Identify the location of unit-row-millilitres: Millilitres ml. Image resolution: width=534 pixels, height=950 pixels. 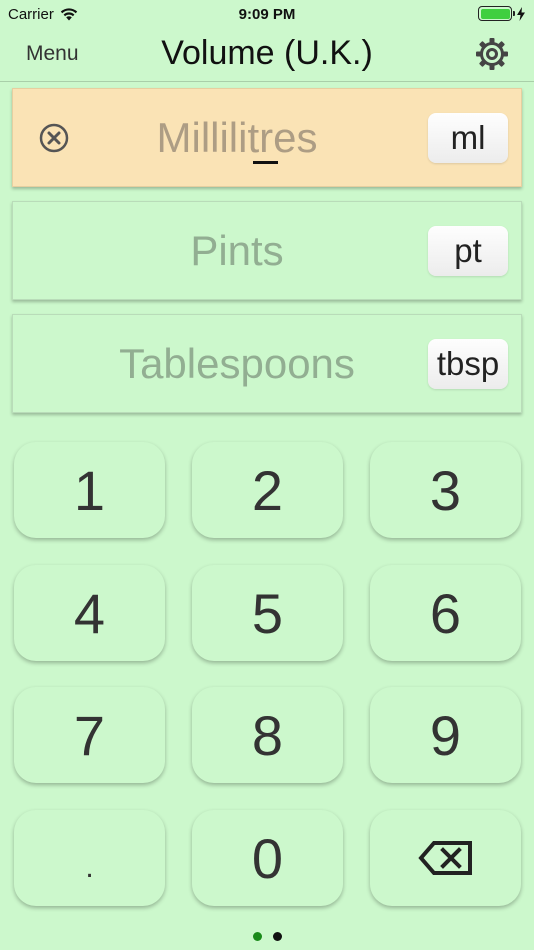
(267, 137).